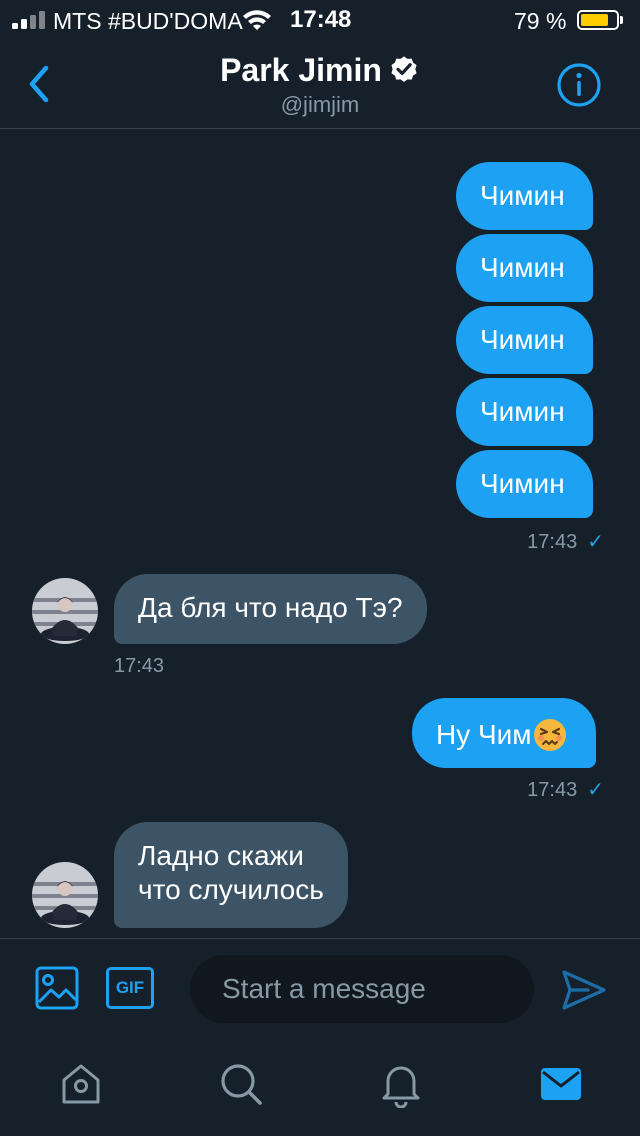 Image resolution: width=640 pixels, height=1136 pixels. Describe the element at coordinates (401, 1084) in the screenshot. I see `bell-icon` at that location.